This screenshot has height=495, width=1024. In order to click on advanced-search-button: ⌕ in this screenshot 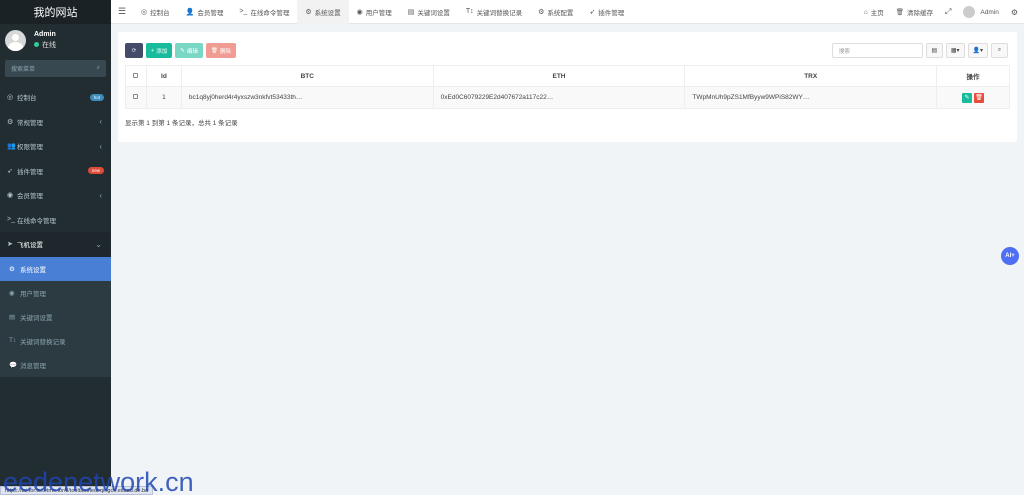, I will do `click(999, 50)`.